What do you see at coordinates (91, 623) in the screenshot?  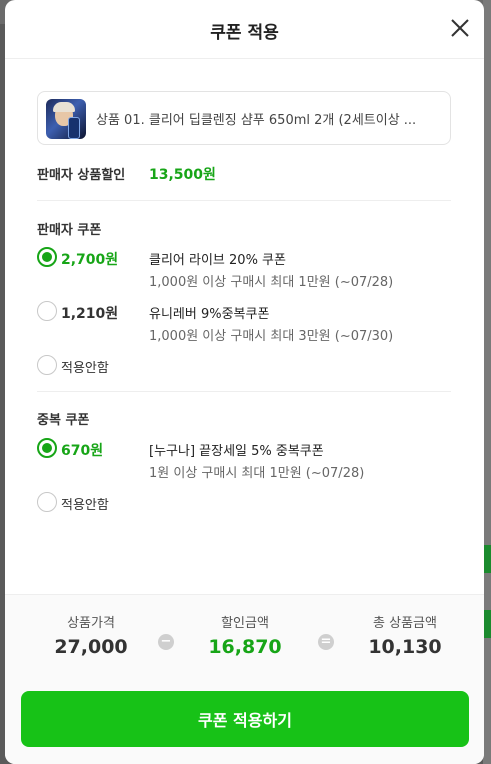 I see `price-label: 상품가격` at bounding box center [91, 623].